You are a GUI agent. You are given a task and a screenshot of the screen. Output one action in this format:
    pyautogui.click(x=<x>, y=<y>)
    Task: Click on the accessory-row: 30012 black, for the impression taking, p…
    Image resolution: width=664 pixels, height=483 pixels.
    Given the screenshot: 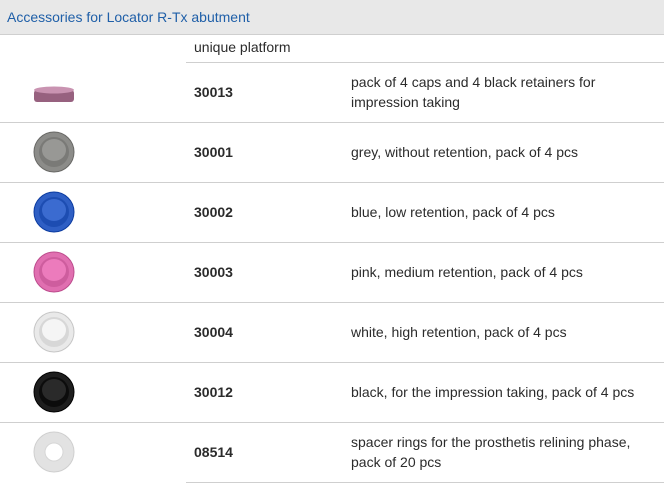 What is the action you would take?
    pyautogui.click(x=332, y=392)
    